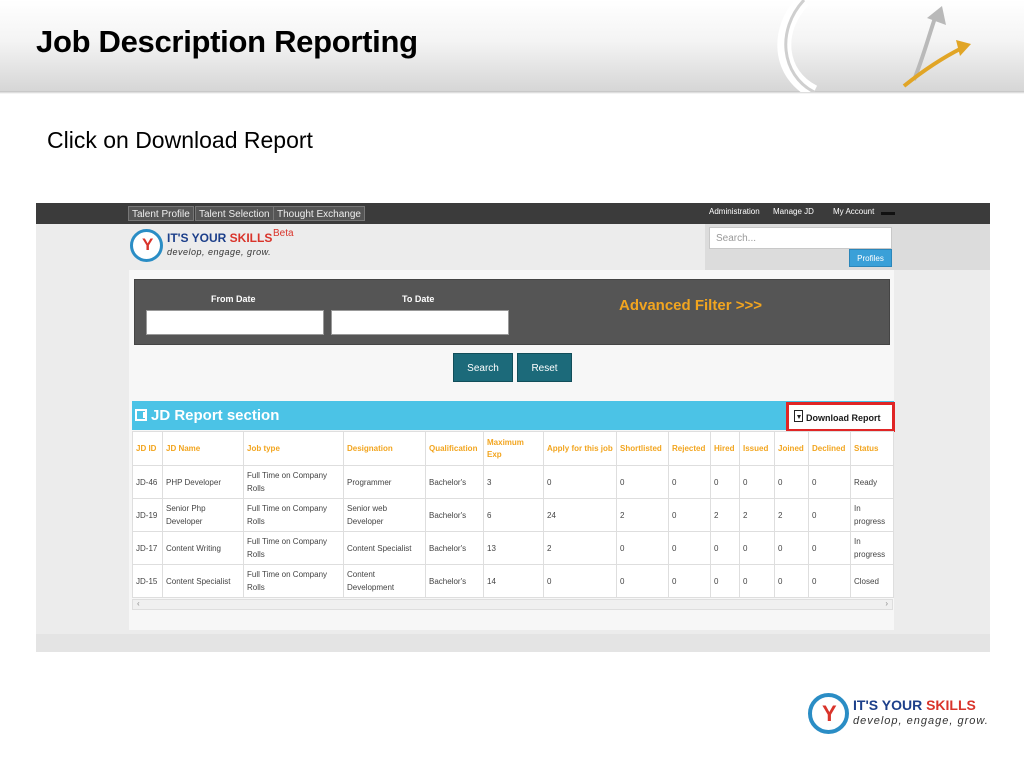 The width and height of the screenshot is (1024, 768). Describe the element at coordinates (853, 211) in the screenshot. I see `my-account-link: My Account` at that location.